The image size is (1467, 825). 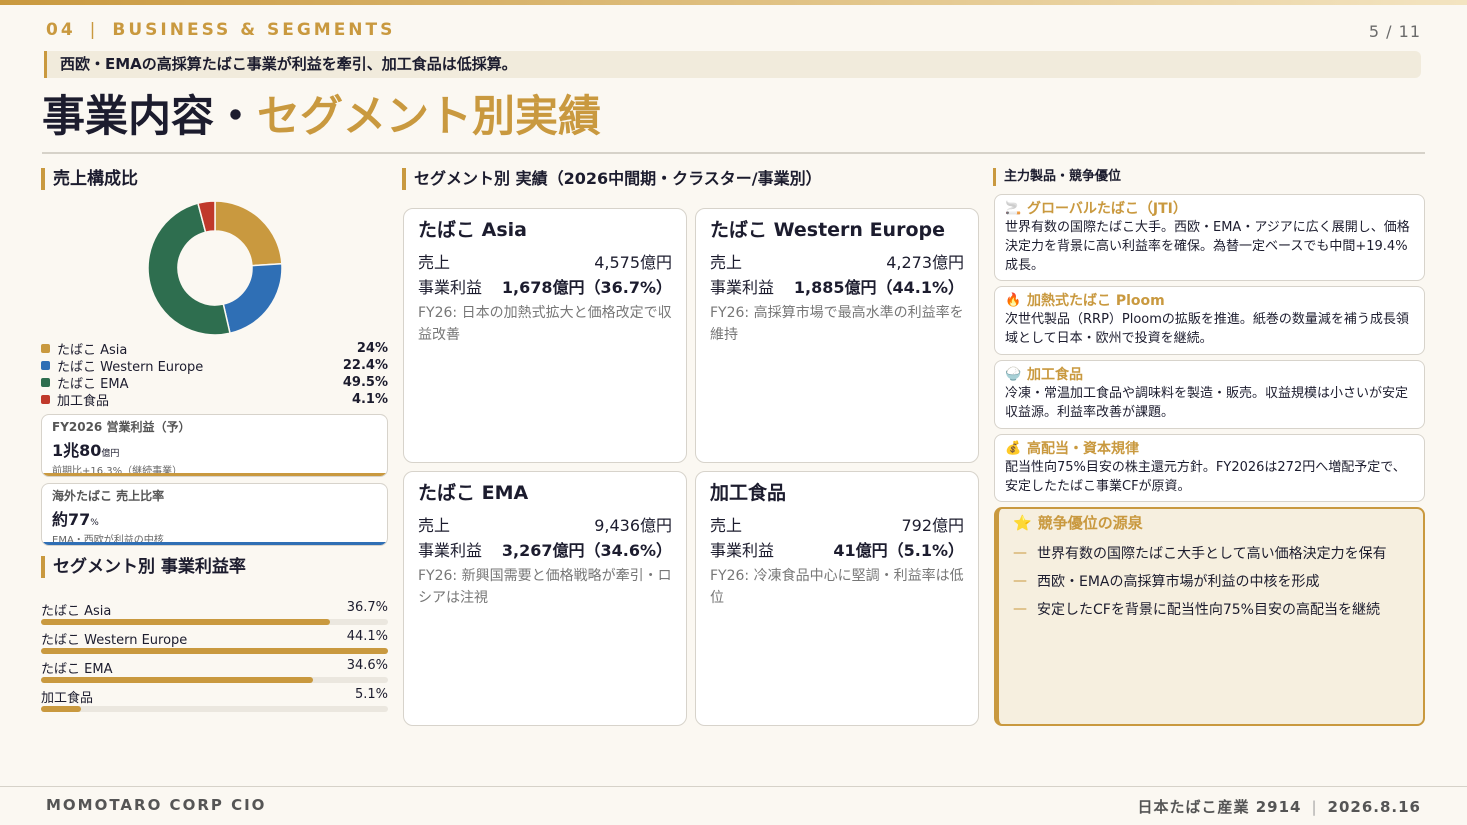 What do you see at coordinates (367, 636) in the screenshot?
I see `margin-value: 44.1%` at bounding box center [367, 636].